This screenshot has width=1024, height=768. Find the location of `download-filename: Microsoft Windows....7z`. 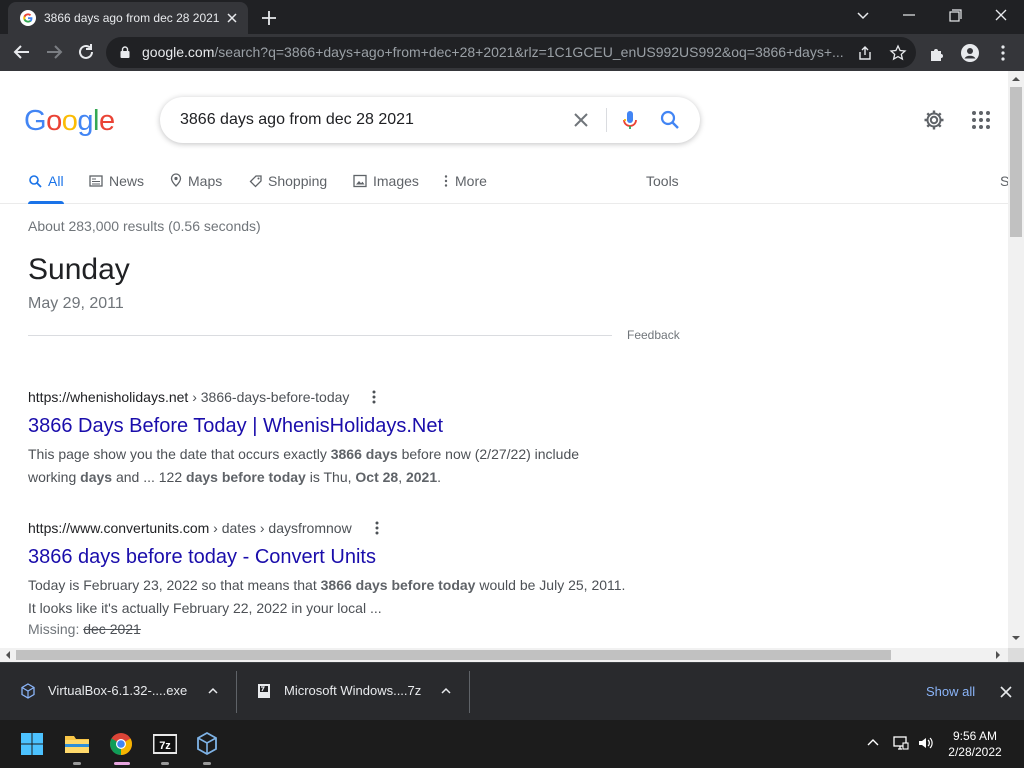

download-filename: Microsoft Windows....7z is located at coordinates (353, 690).